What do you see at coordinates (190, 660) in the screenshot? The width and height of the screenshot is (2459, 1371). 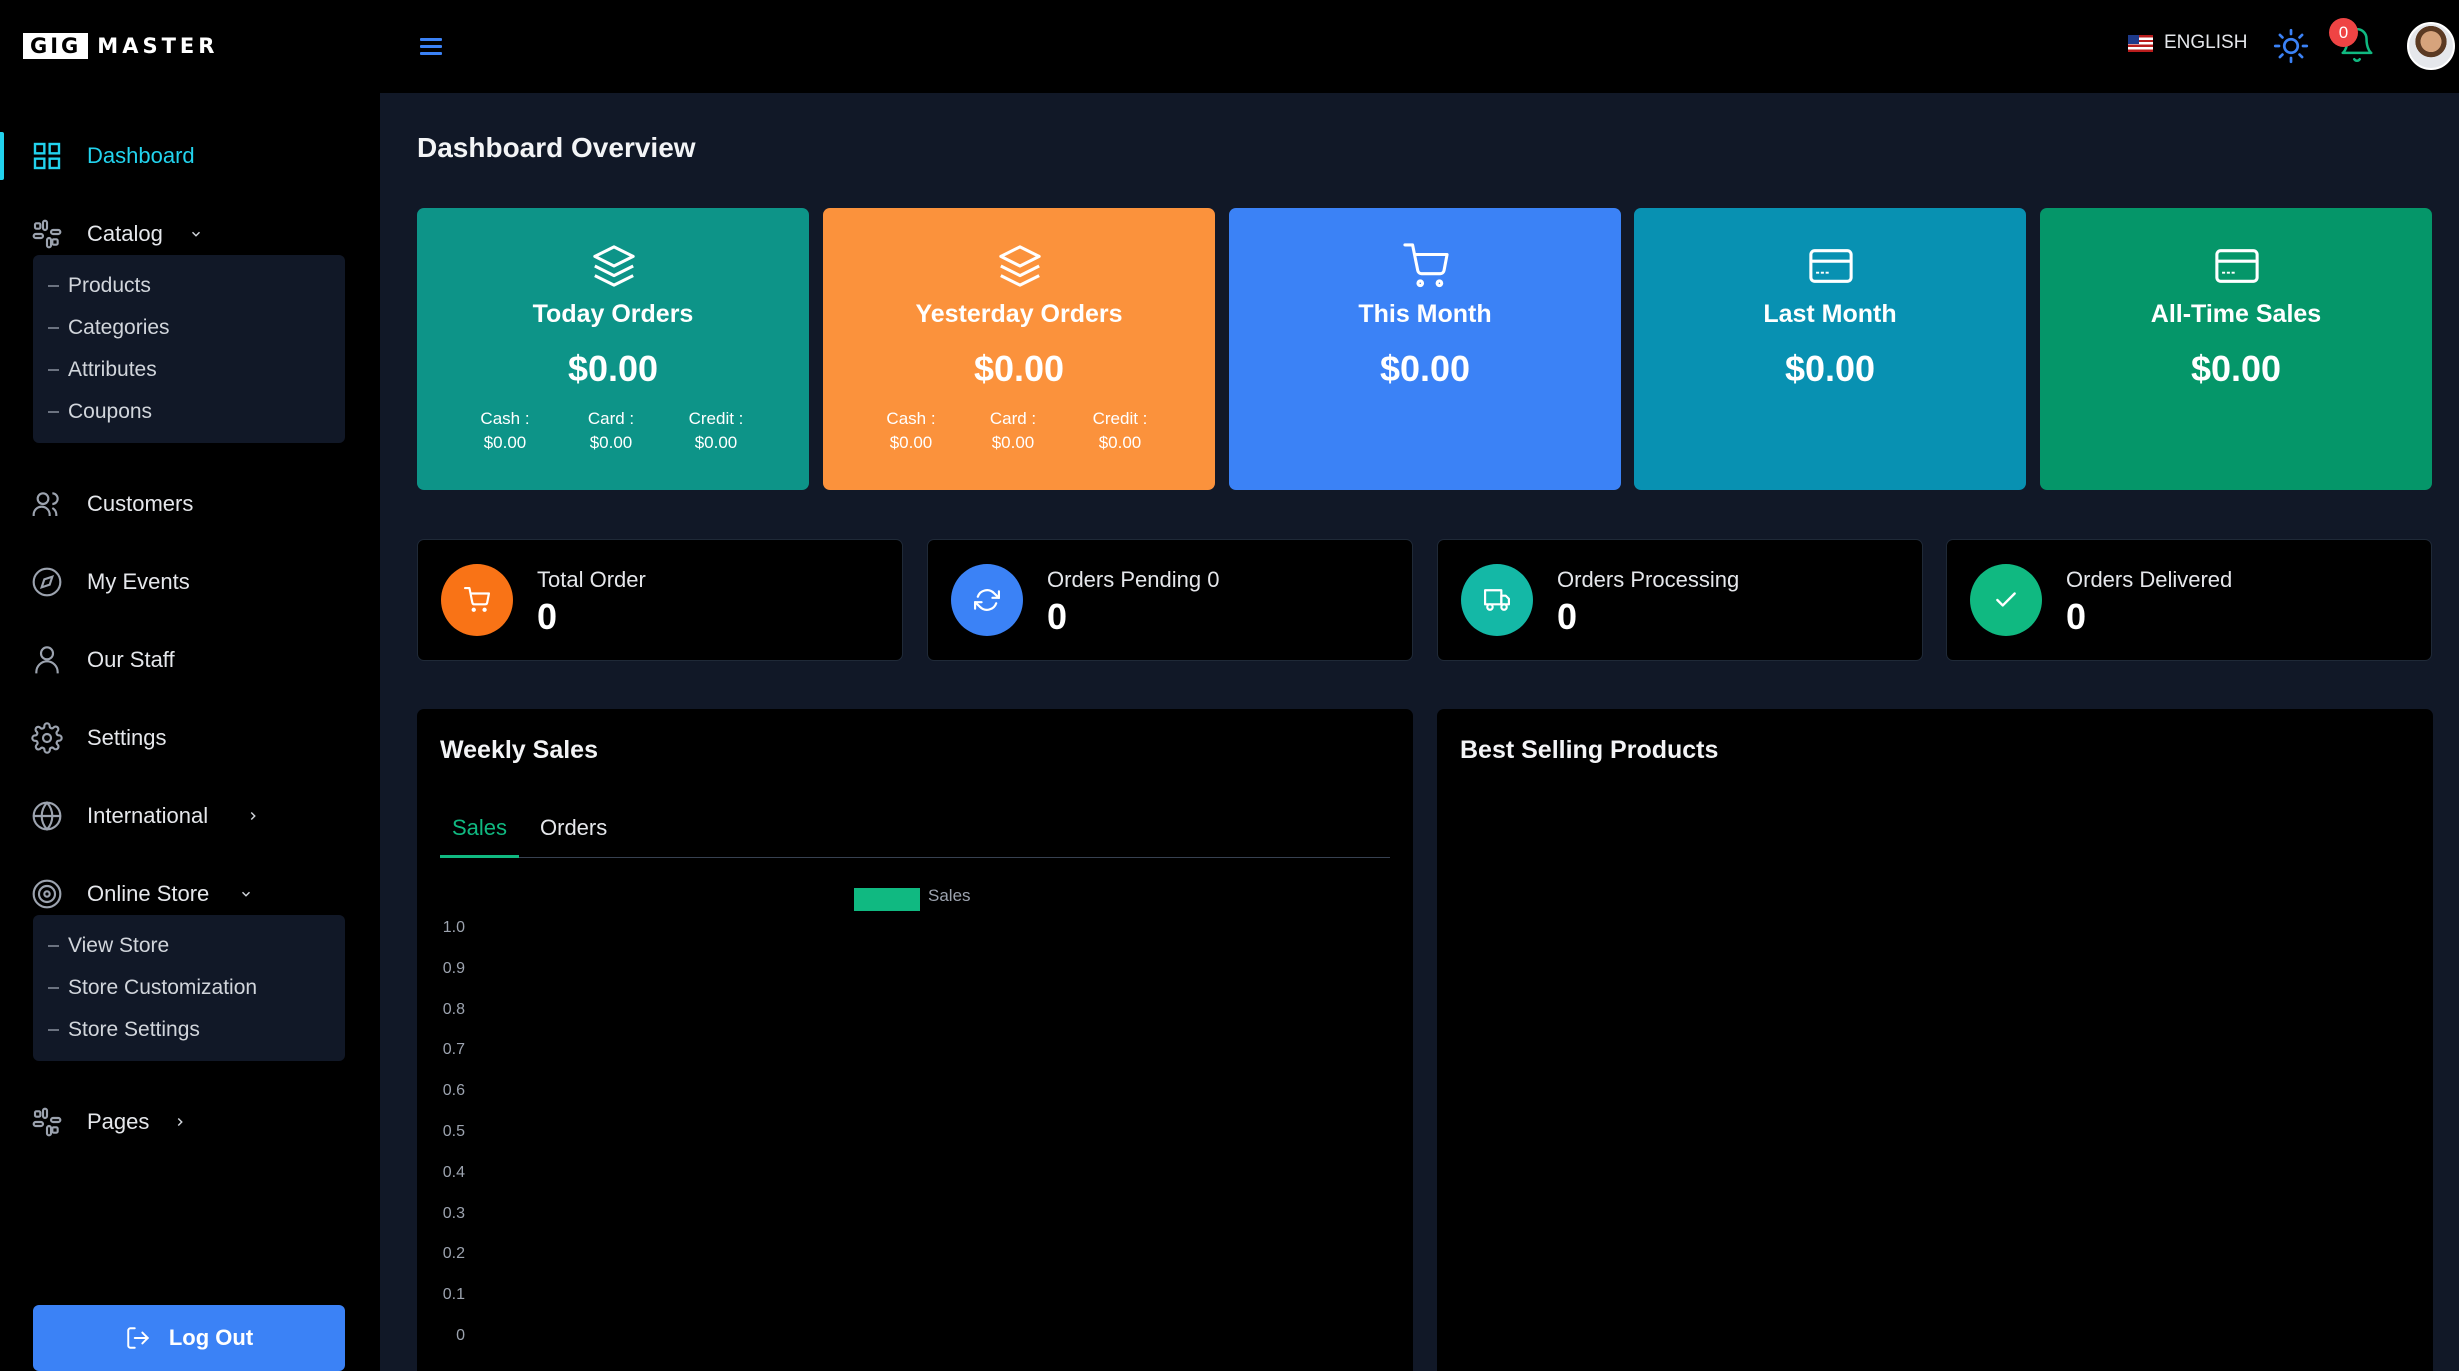 I see `sidebar-item-our-staff: Our Staff` at bounding box center [190, 660].